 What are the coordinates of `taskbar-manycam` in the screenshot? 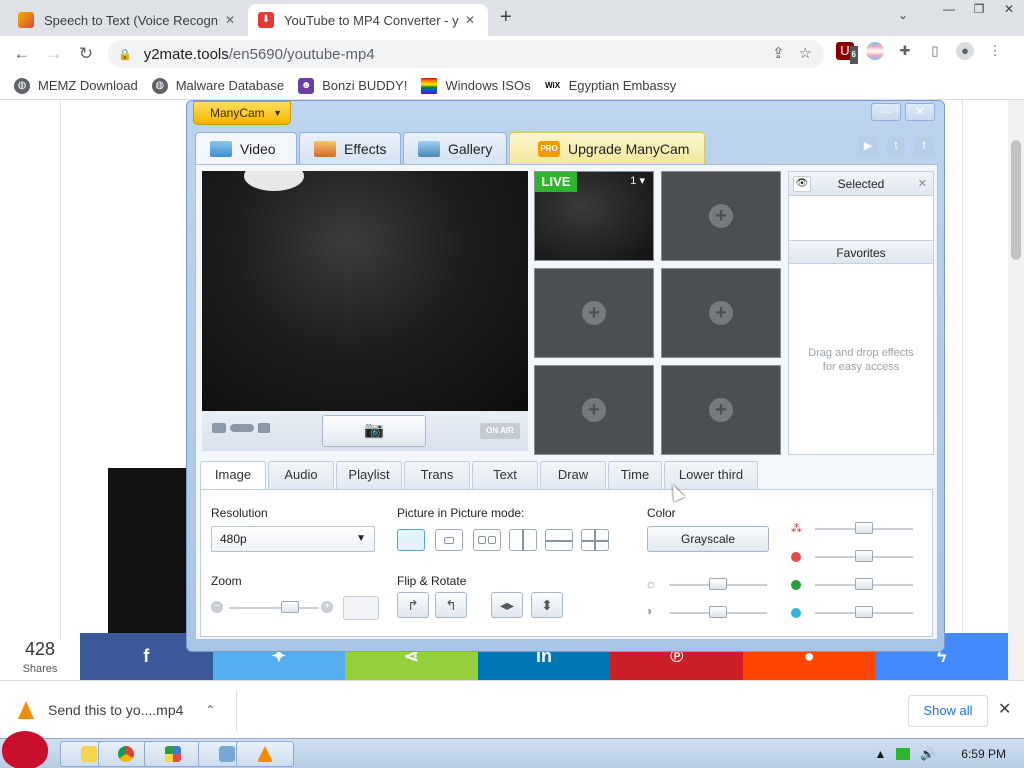 It's located at (173, 754).